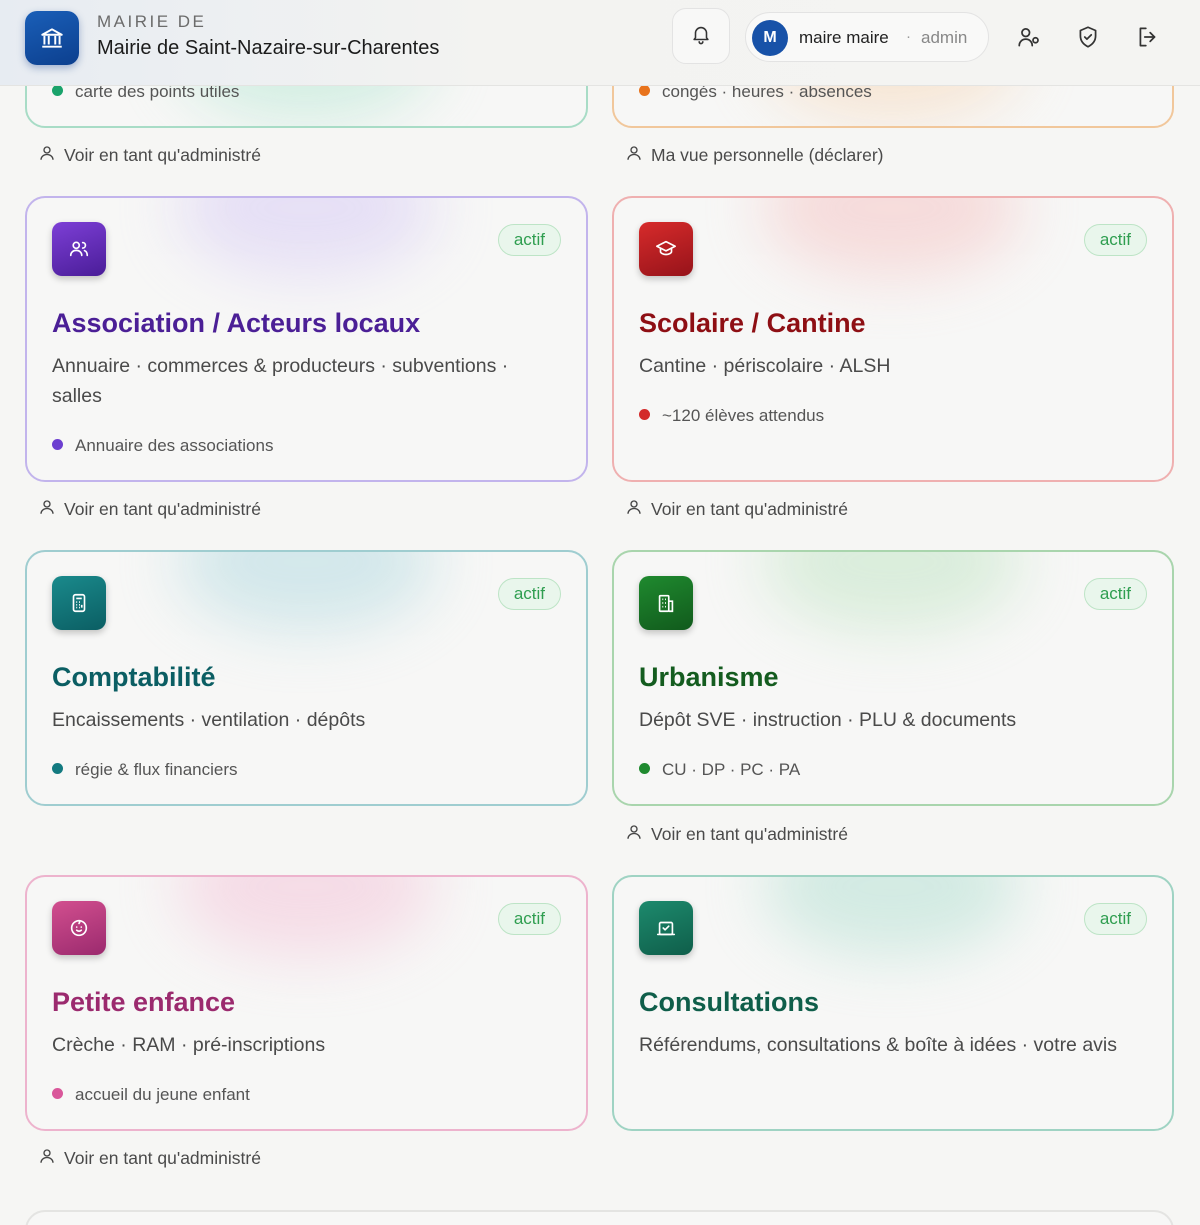 This screenshot has height=1225, width=1200. What do you see at coordinates (754, 155) in the screenshot?
I see `personal-view-link: Ma vue personnelle (déclarer)` at bounding box center [754, 155].